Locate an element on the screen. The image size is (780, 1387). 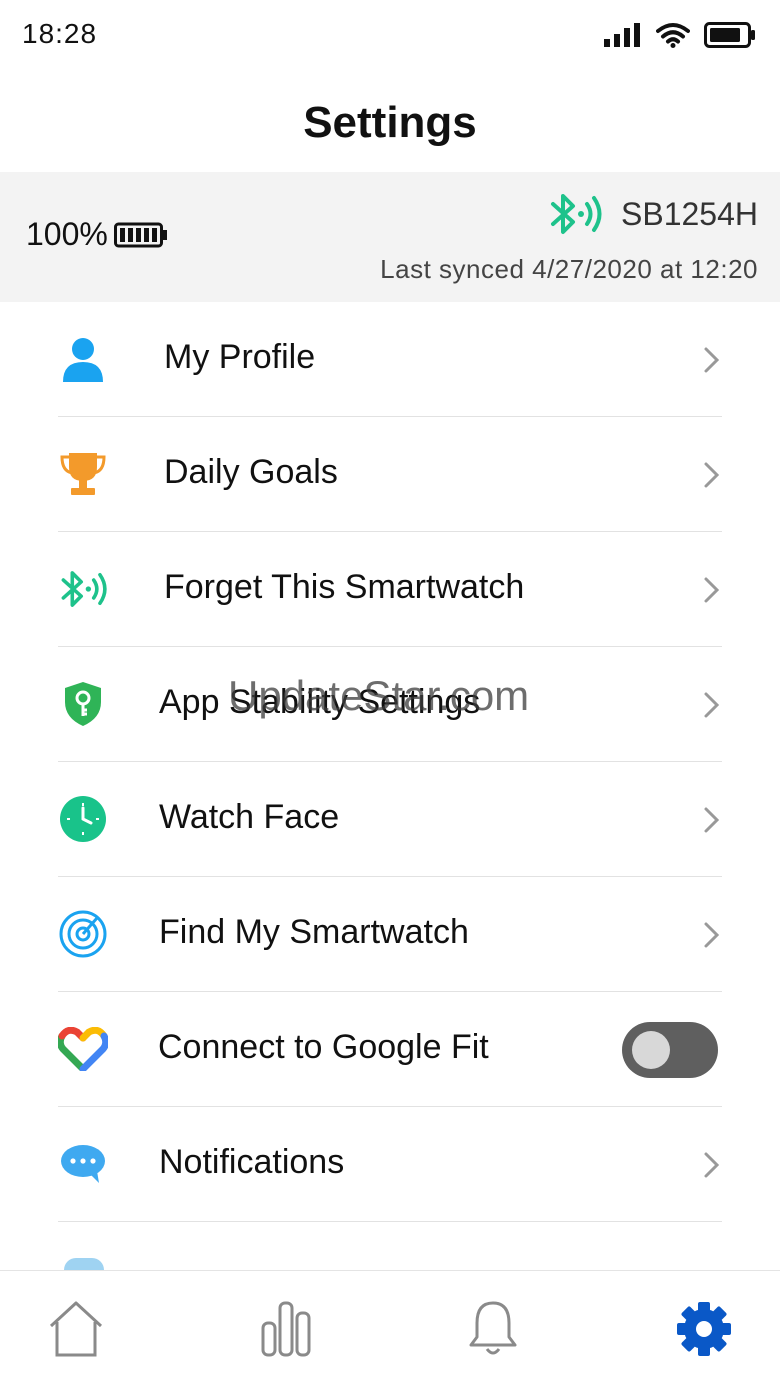
gear-icon is located at coordinates (704, 1329).